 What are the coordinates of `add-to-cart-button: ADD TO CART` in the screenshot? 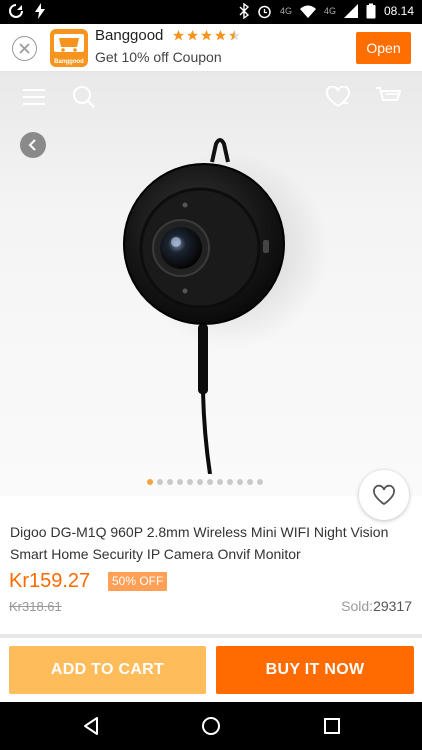 It's located at (107, 670).